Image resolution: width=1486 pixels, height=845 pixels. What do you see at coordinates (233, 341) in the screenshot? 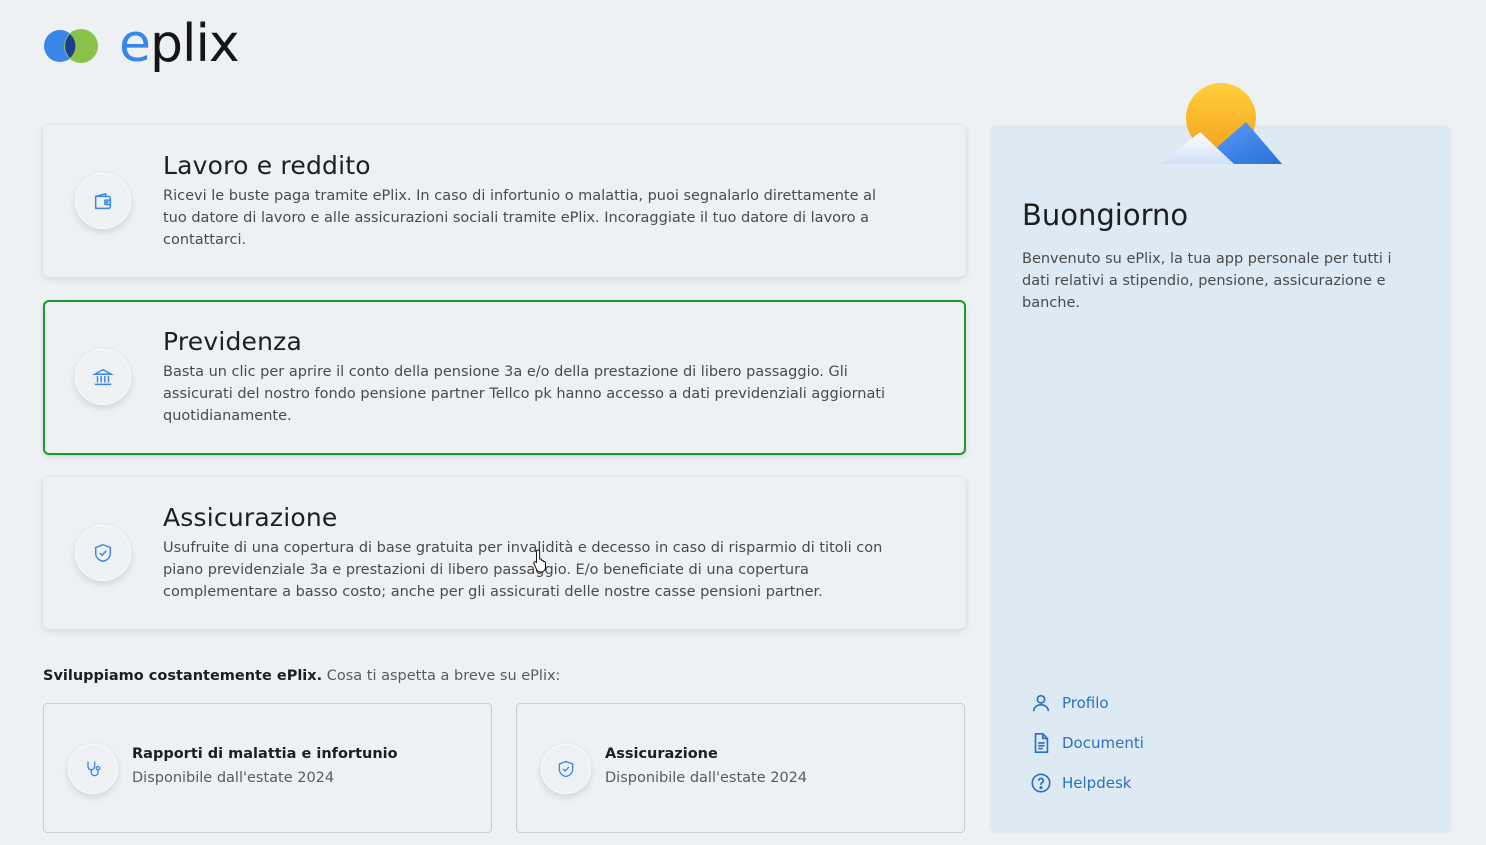
I see `card-title: Previdenza` at bounding box center [233, 341].